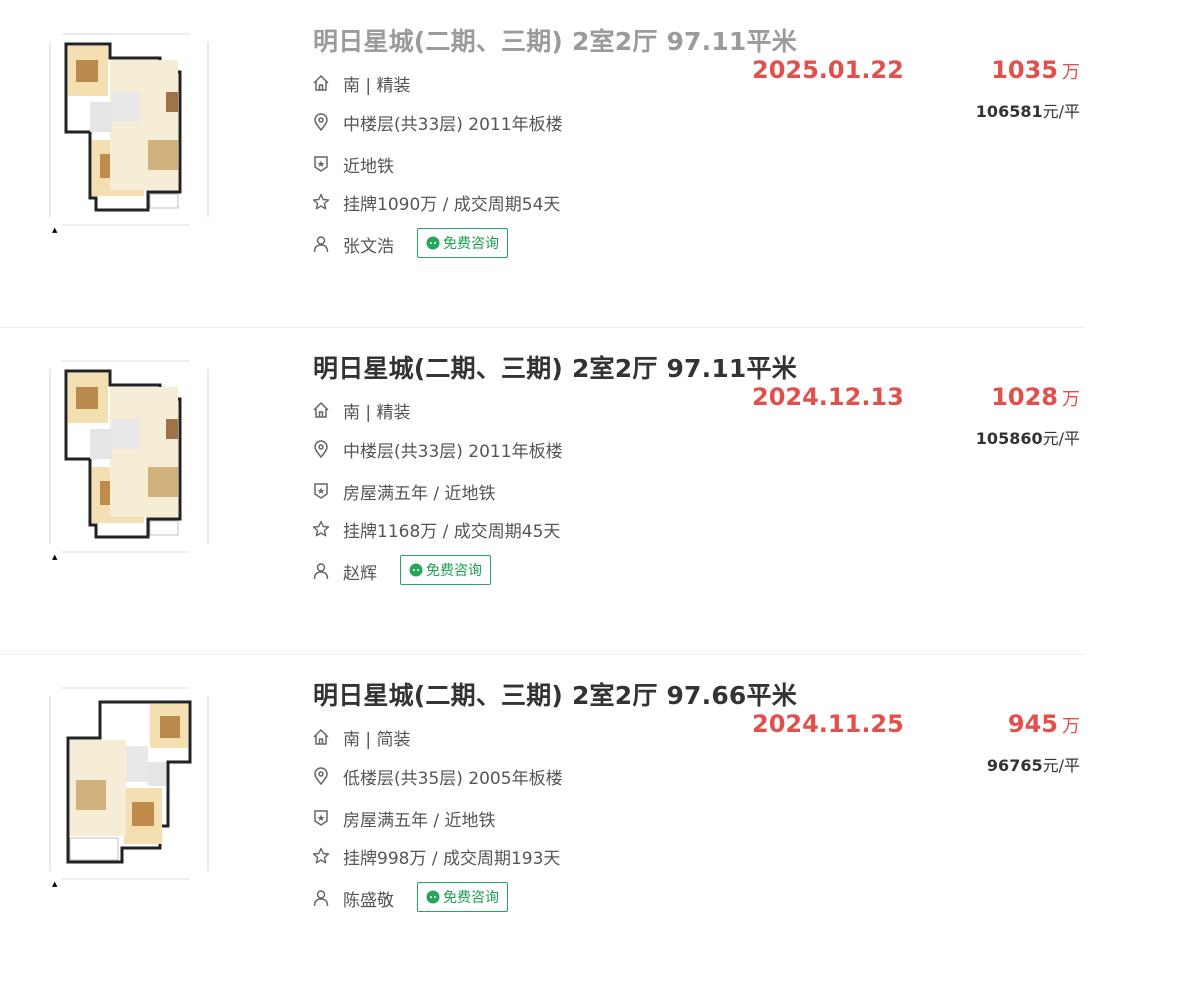  Describe the element at coordinates (1009, 438) in the screenshot. I see `unit-price-value: 105860` at that location.